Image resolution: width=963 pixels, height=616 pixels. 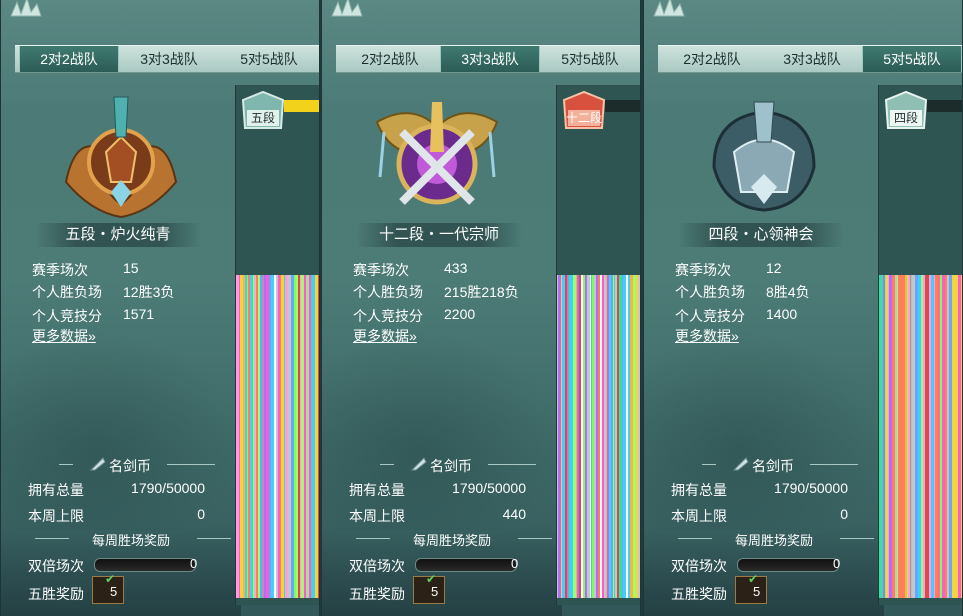 I want to click on rank-progress-sidebar: 四段, so click(x=920, y=345).